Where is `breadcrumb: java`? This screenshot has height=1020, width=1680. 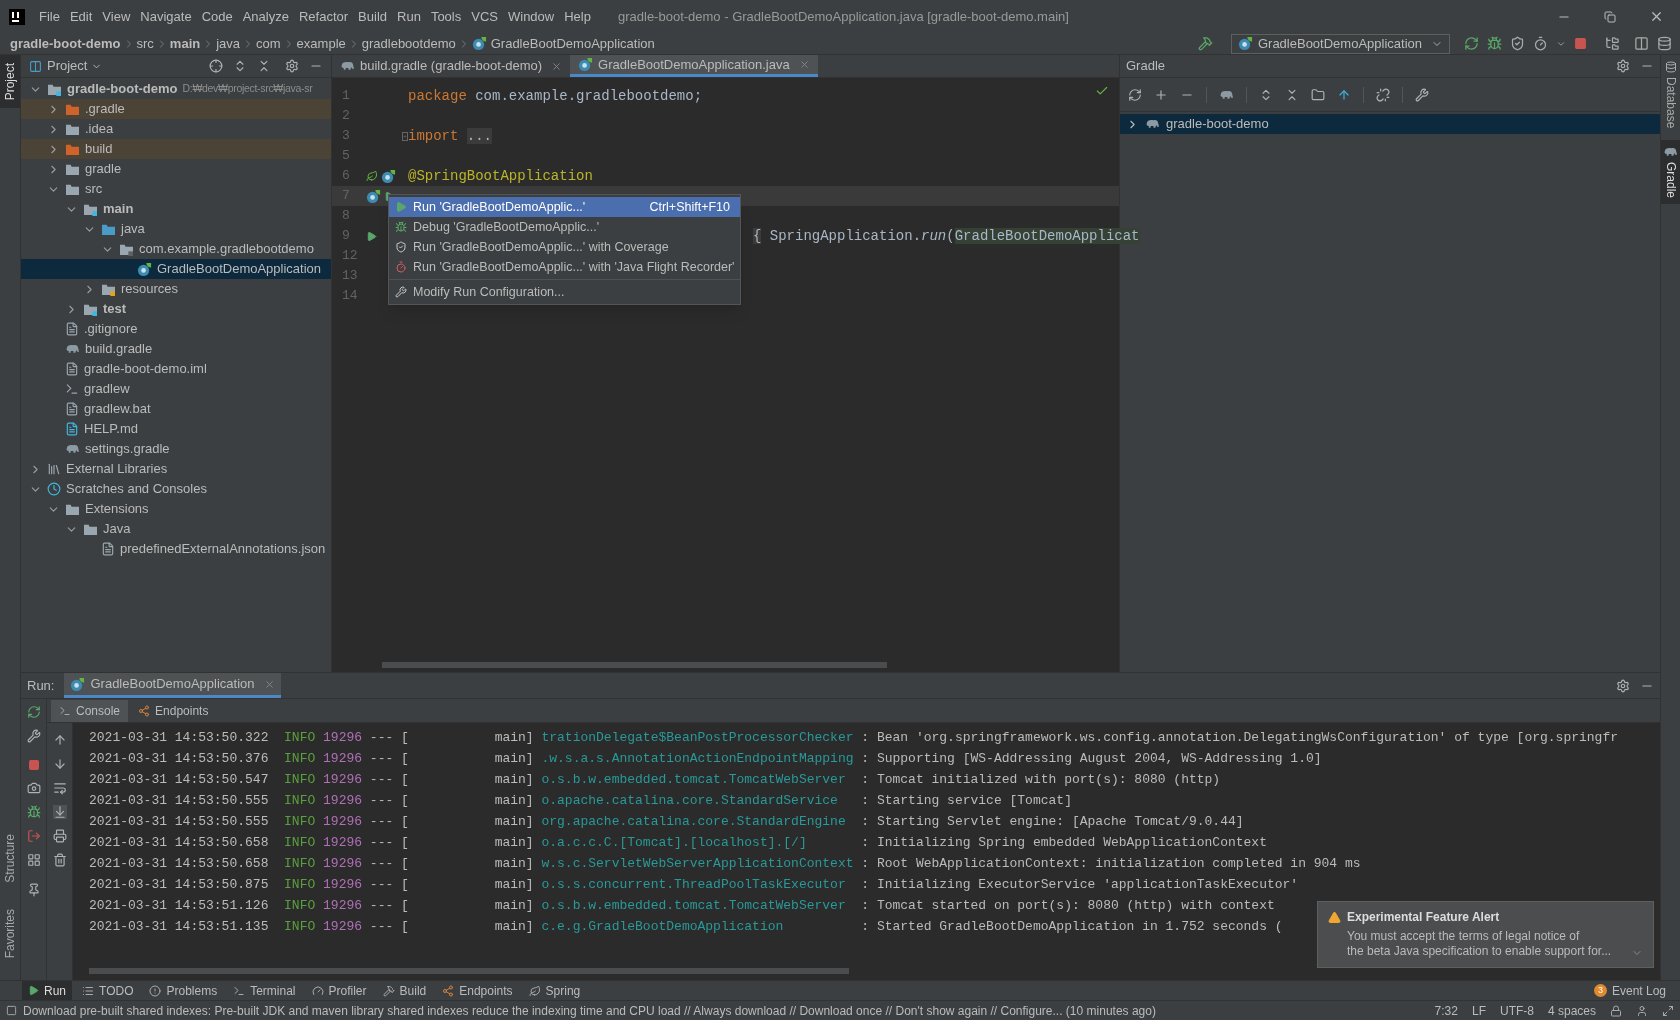 breadcrumb: java is located at coordinates (228, 43).